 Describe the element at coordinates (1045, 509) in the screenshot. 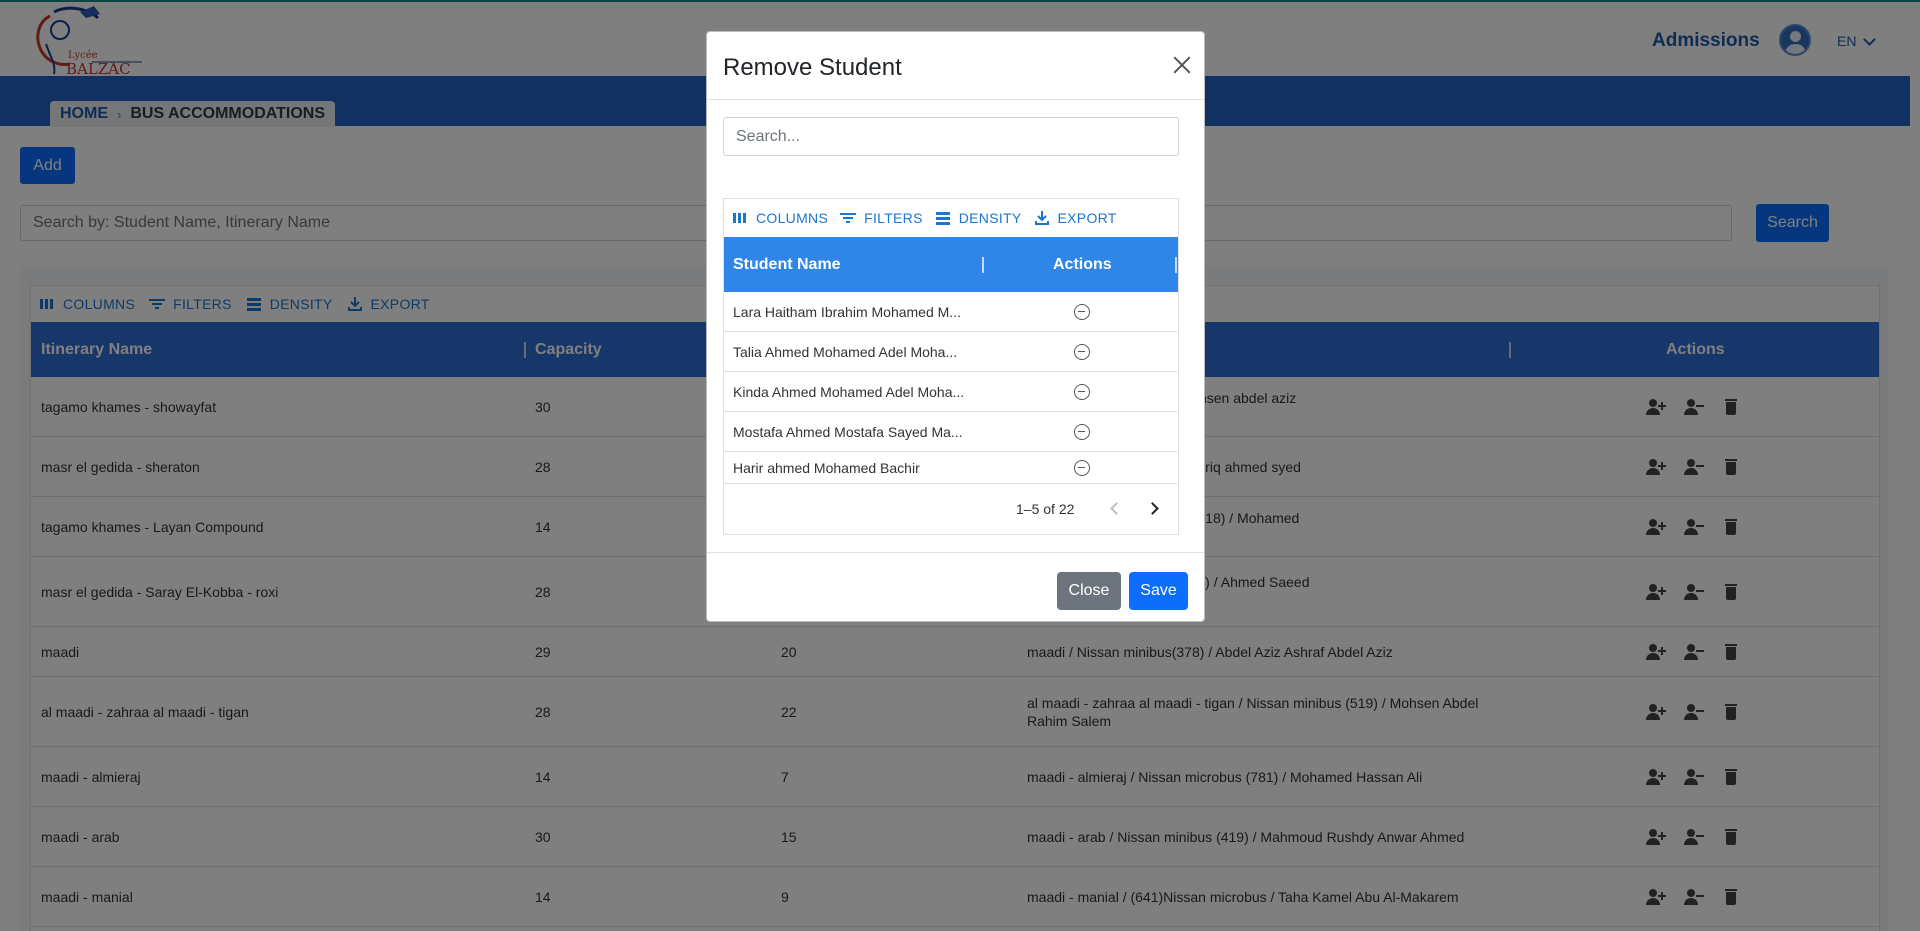

I see `pagination-text: 1–5 of 22` at that location.